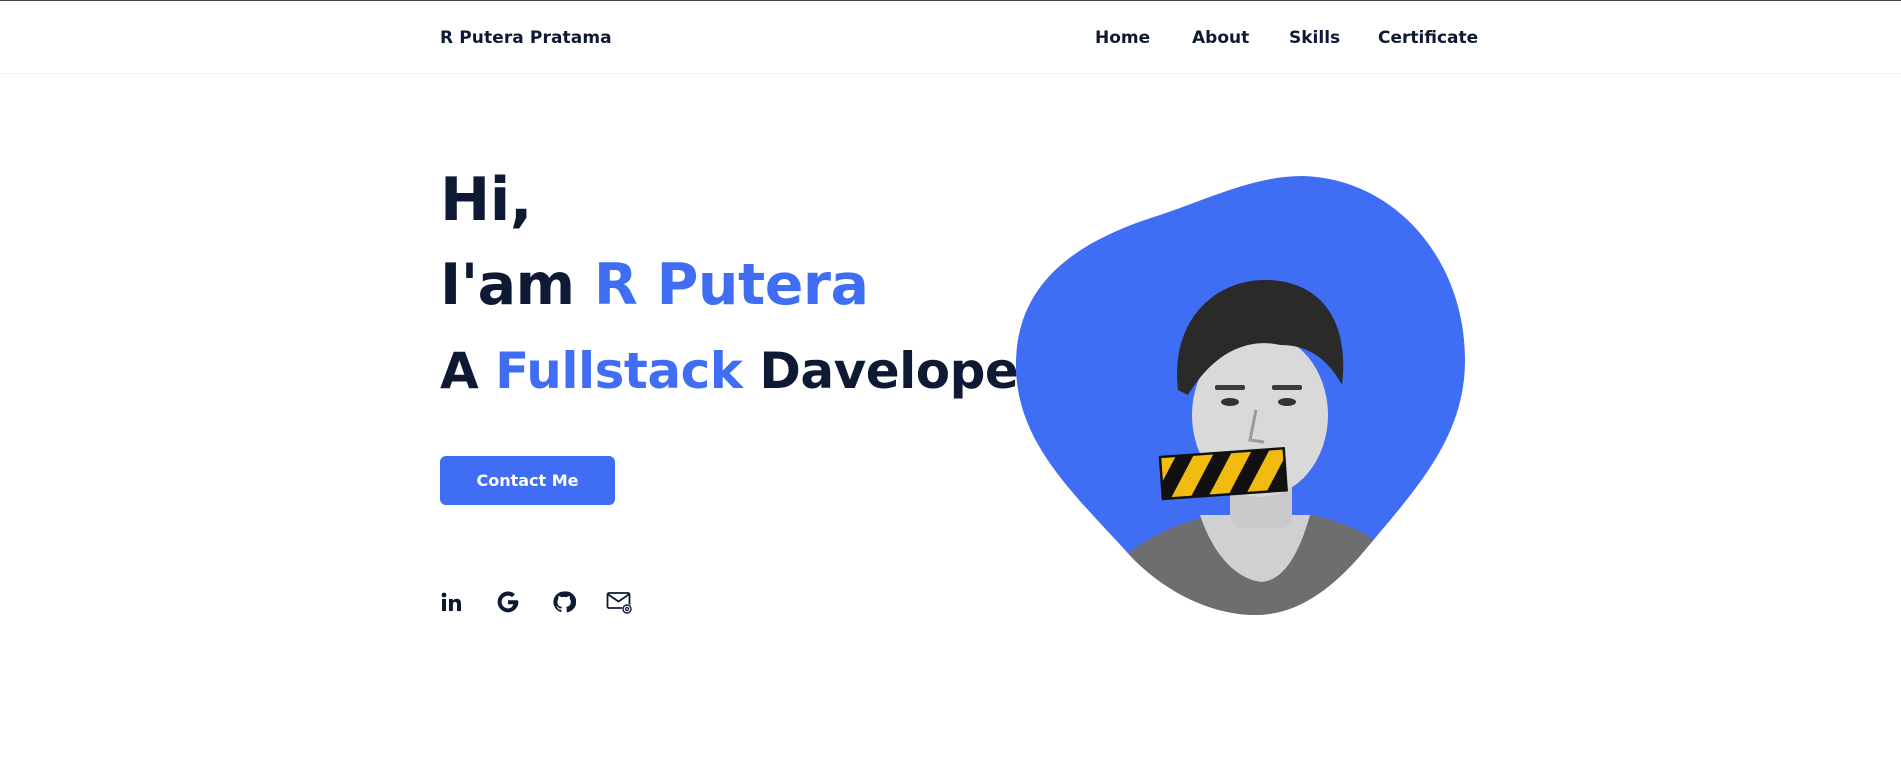  Describe the element at coordinates (486, 200) in the screenshot. I see `hero-greeting: Hi,` at that location.